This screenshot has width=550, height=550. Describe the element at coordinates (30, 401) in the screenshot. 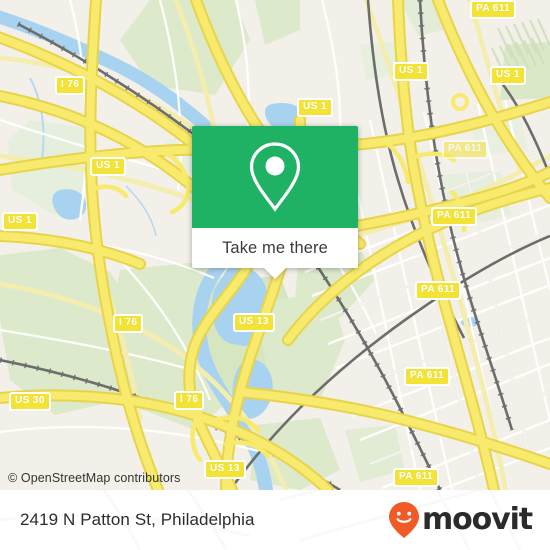

I see `road-shield: US 30` at that location.